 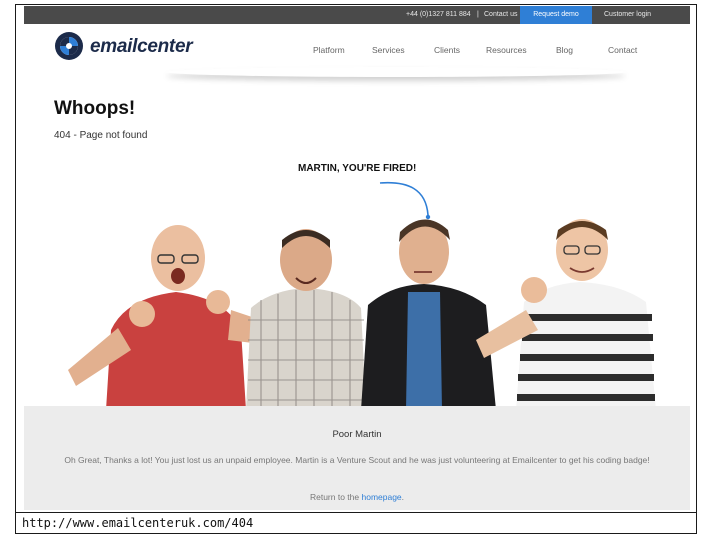 What do you see at coordinates (69, 46) in the screenshot?
I see `emailcenter-logo-icon` at bounding box center [69, 46].